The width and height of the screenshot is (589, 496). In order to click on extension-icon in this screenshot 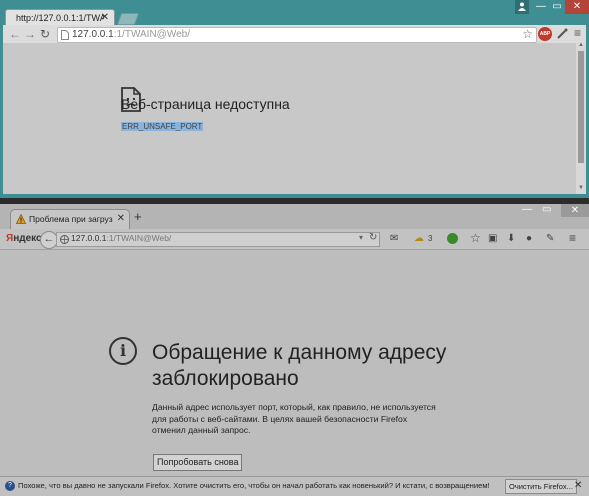, I will do `click(562, 34)`.